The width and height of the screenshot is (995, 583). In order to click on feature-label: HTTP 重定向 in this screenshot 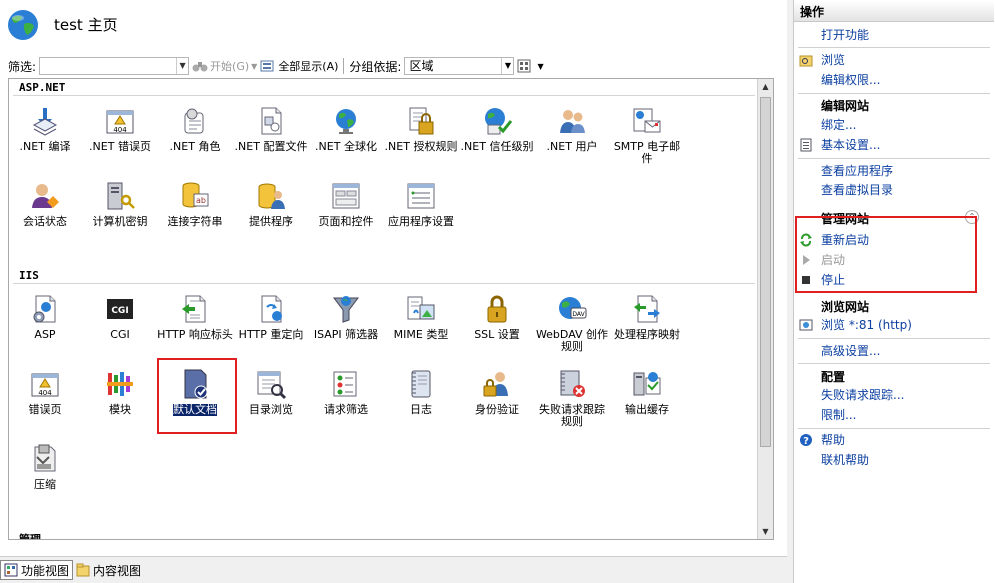, I will do `click(271, 334)`.